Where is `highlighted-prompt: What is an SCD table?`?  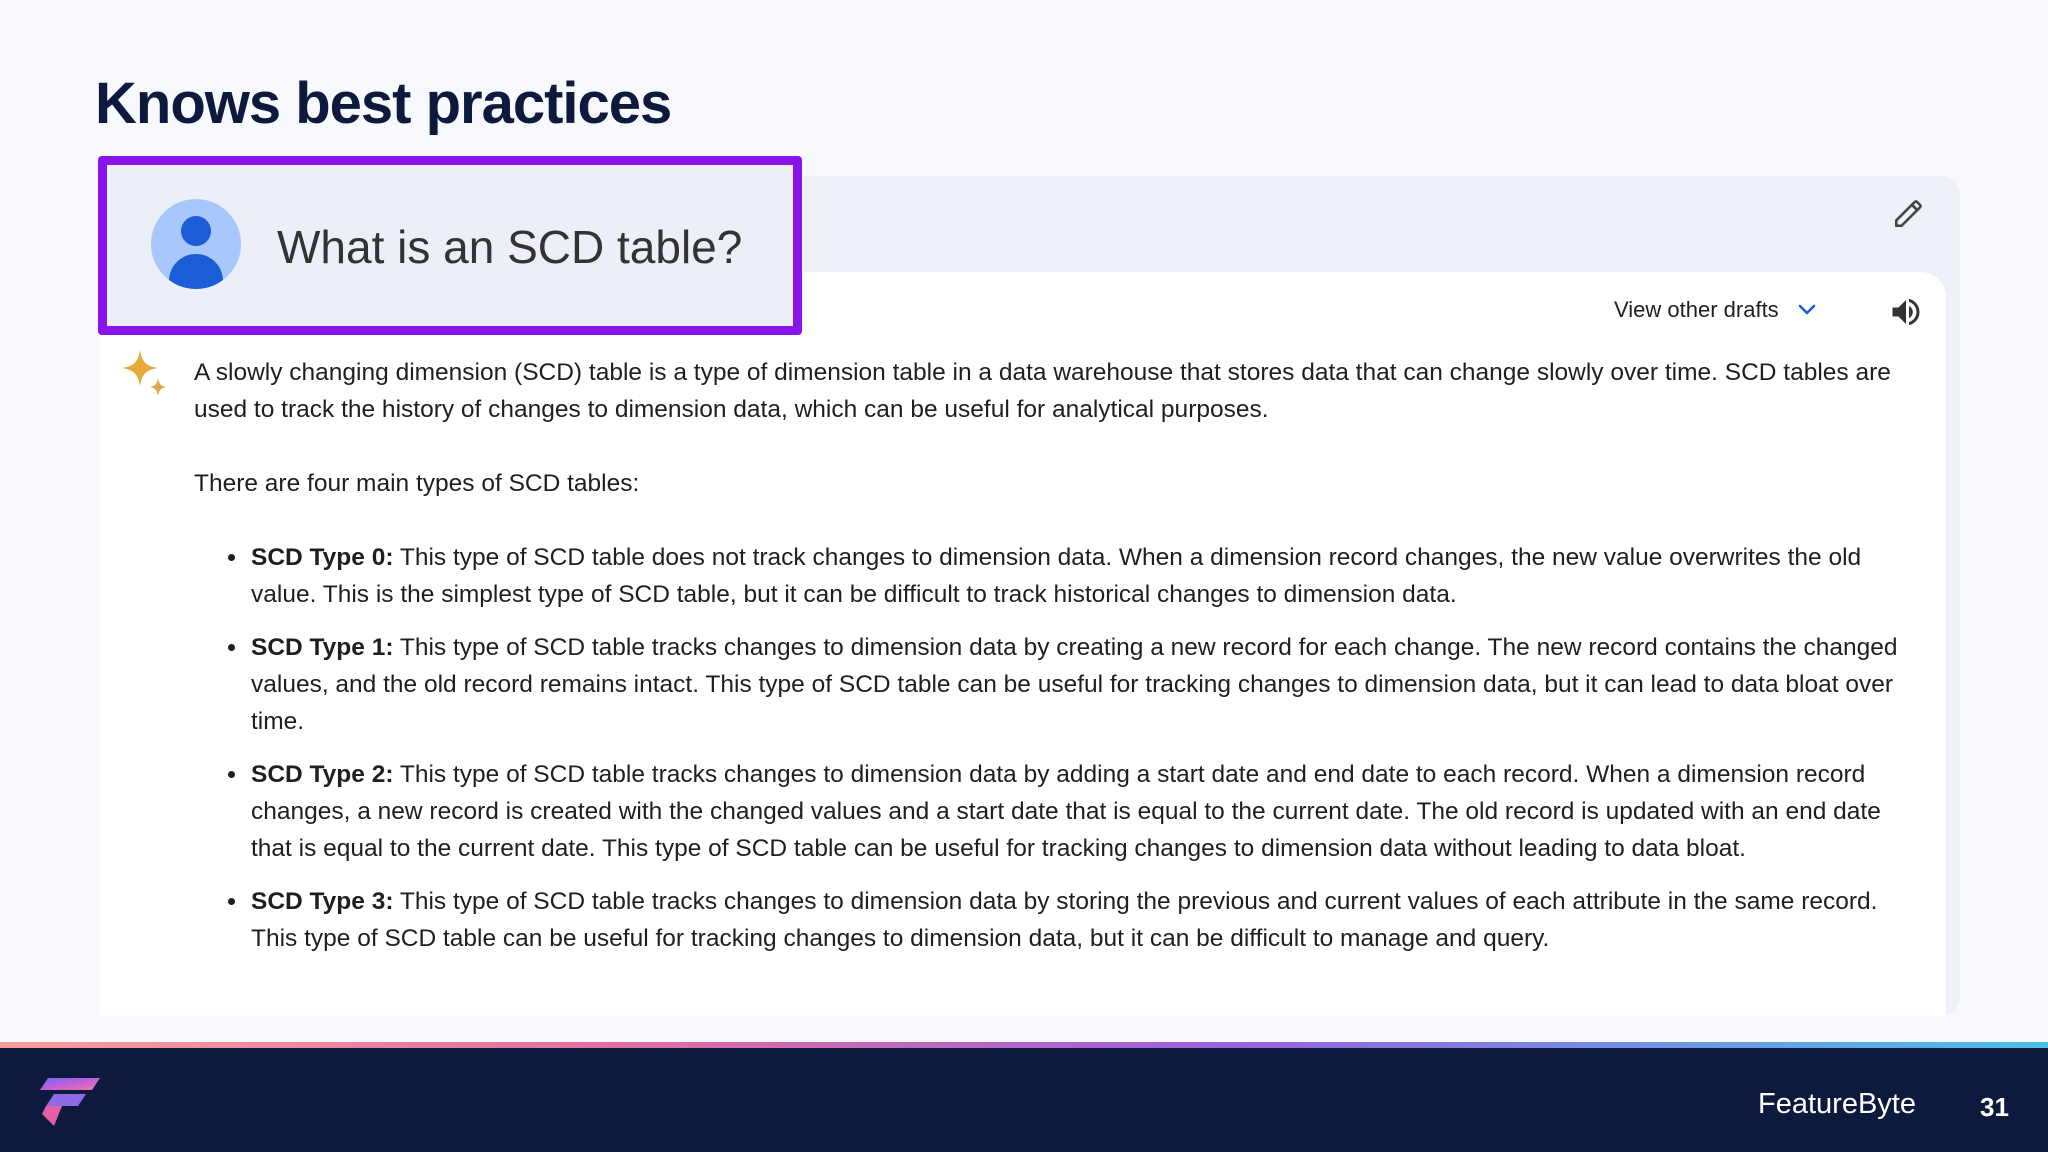
highlighted-prompt: What is an SCD table? is located at coordinates (450, 245).